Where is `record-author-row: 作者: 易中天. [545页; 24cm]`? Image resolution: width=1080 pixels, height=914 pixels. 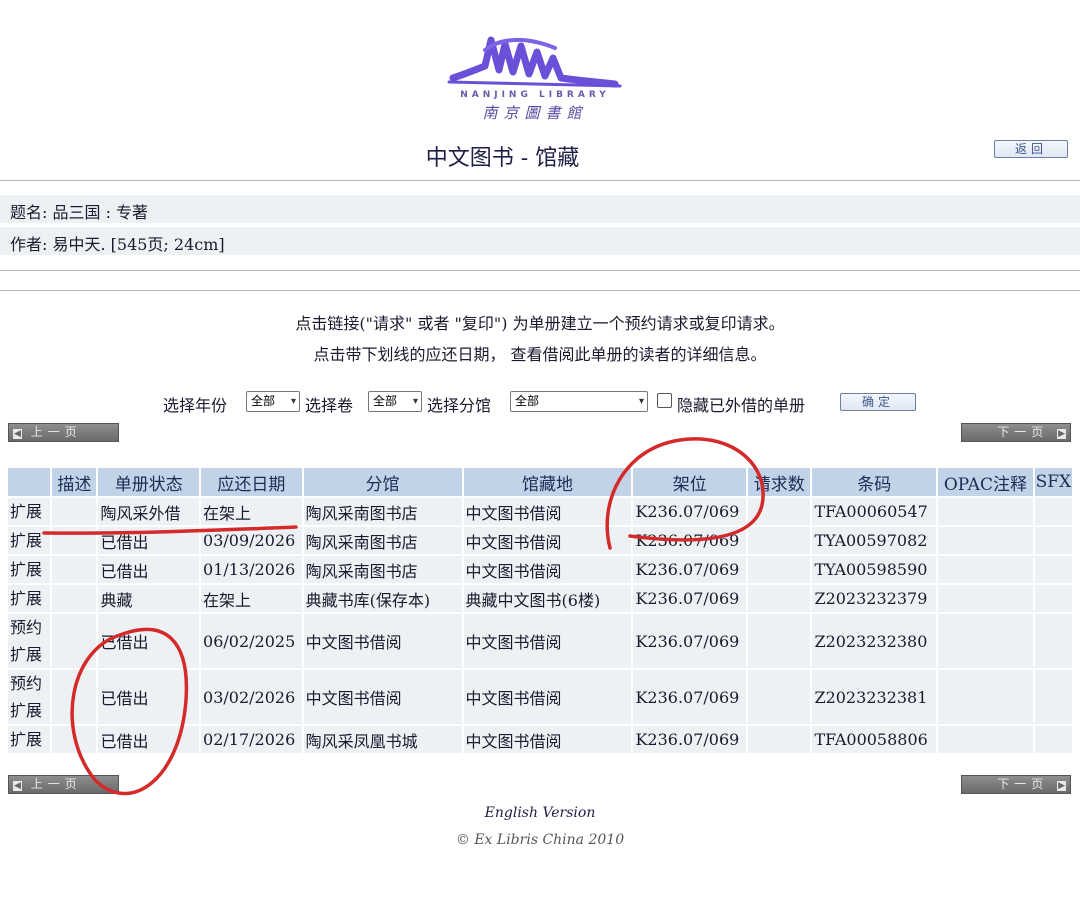
record-author-row: 作者: 易中天. [545页; 24cm] is located at coordinates (540, 241).